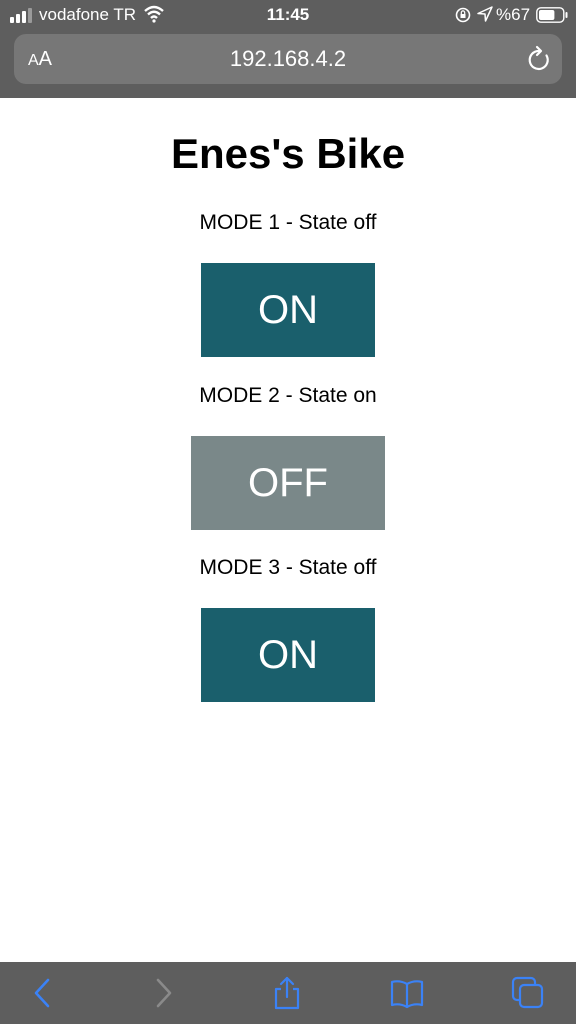 The height and width of the screenshot is (1024, 576). What do you see at coordinates (288, 655) in the screenshot?
I see `mode-3-toggle-button: ON` at bounding box center [288, 655].